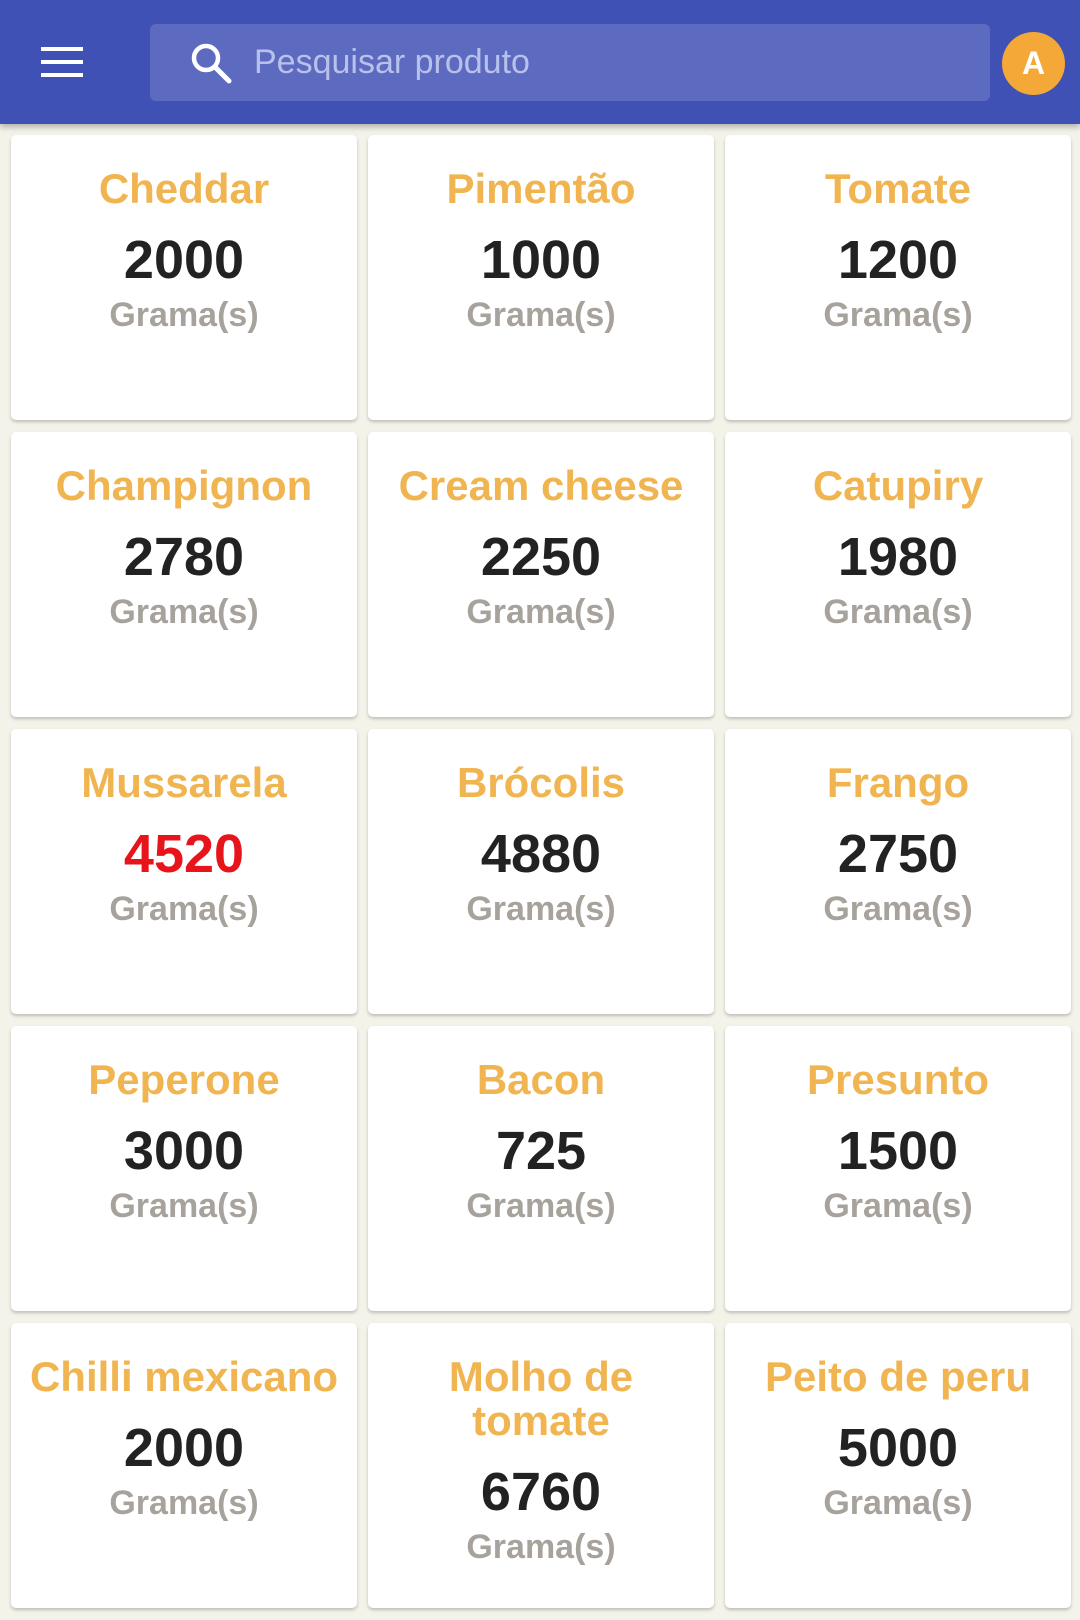 The height and width of the screenshot is (1620, 1080). Describe the element at coordinates (1033, 63) in the screenshot. I see `avatar: A` at that location.